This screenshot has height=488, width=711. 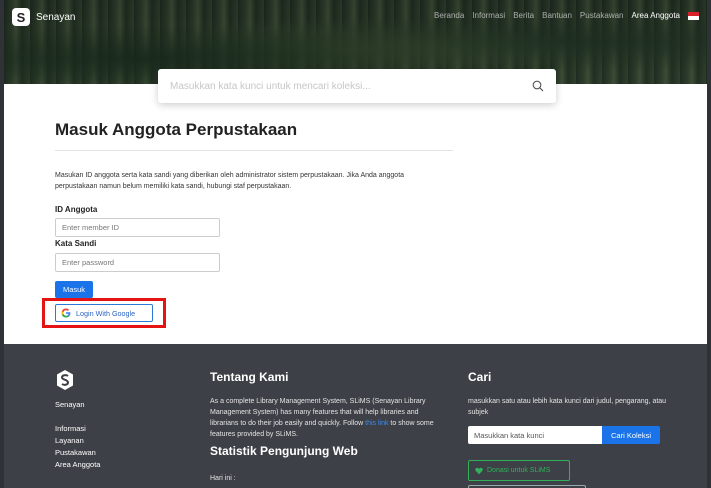 I want to click on login-button: Masuk, so click(x=74, y=289).